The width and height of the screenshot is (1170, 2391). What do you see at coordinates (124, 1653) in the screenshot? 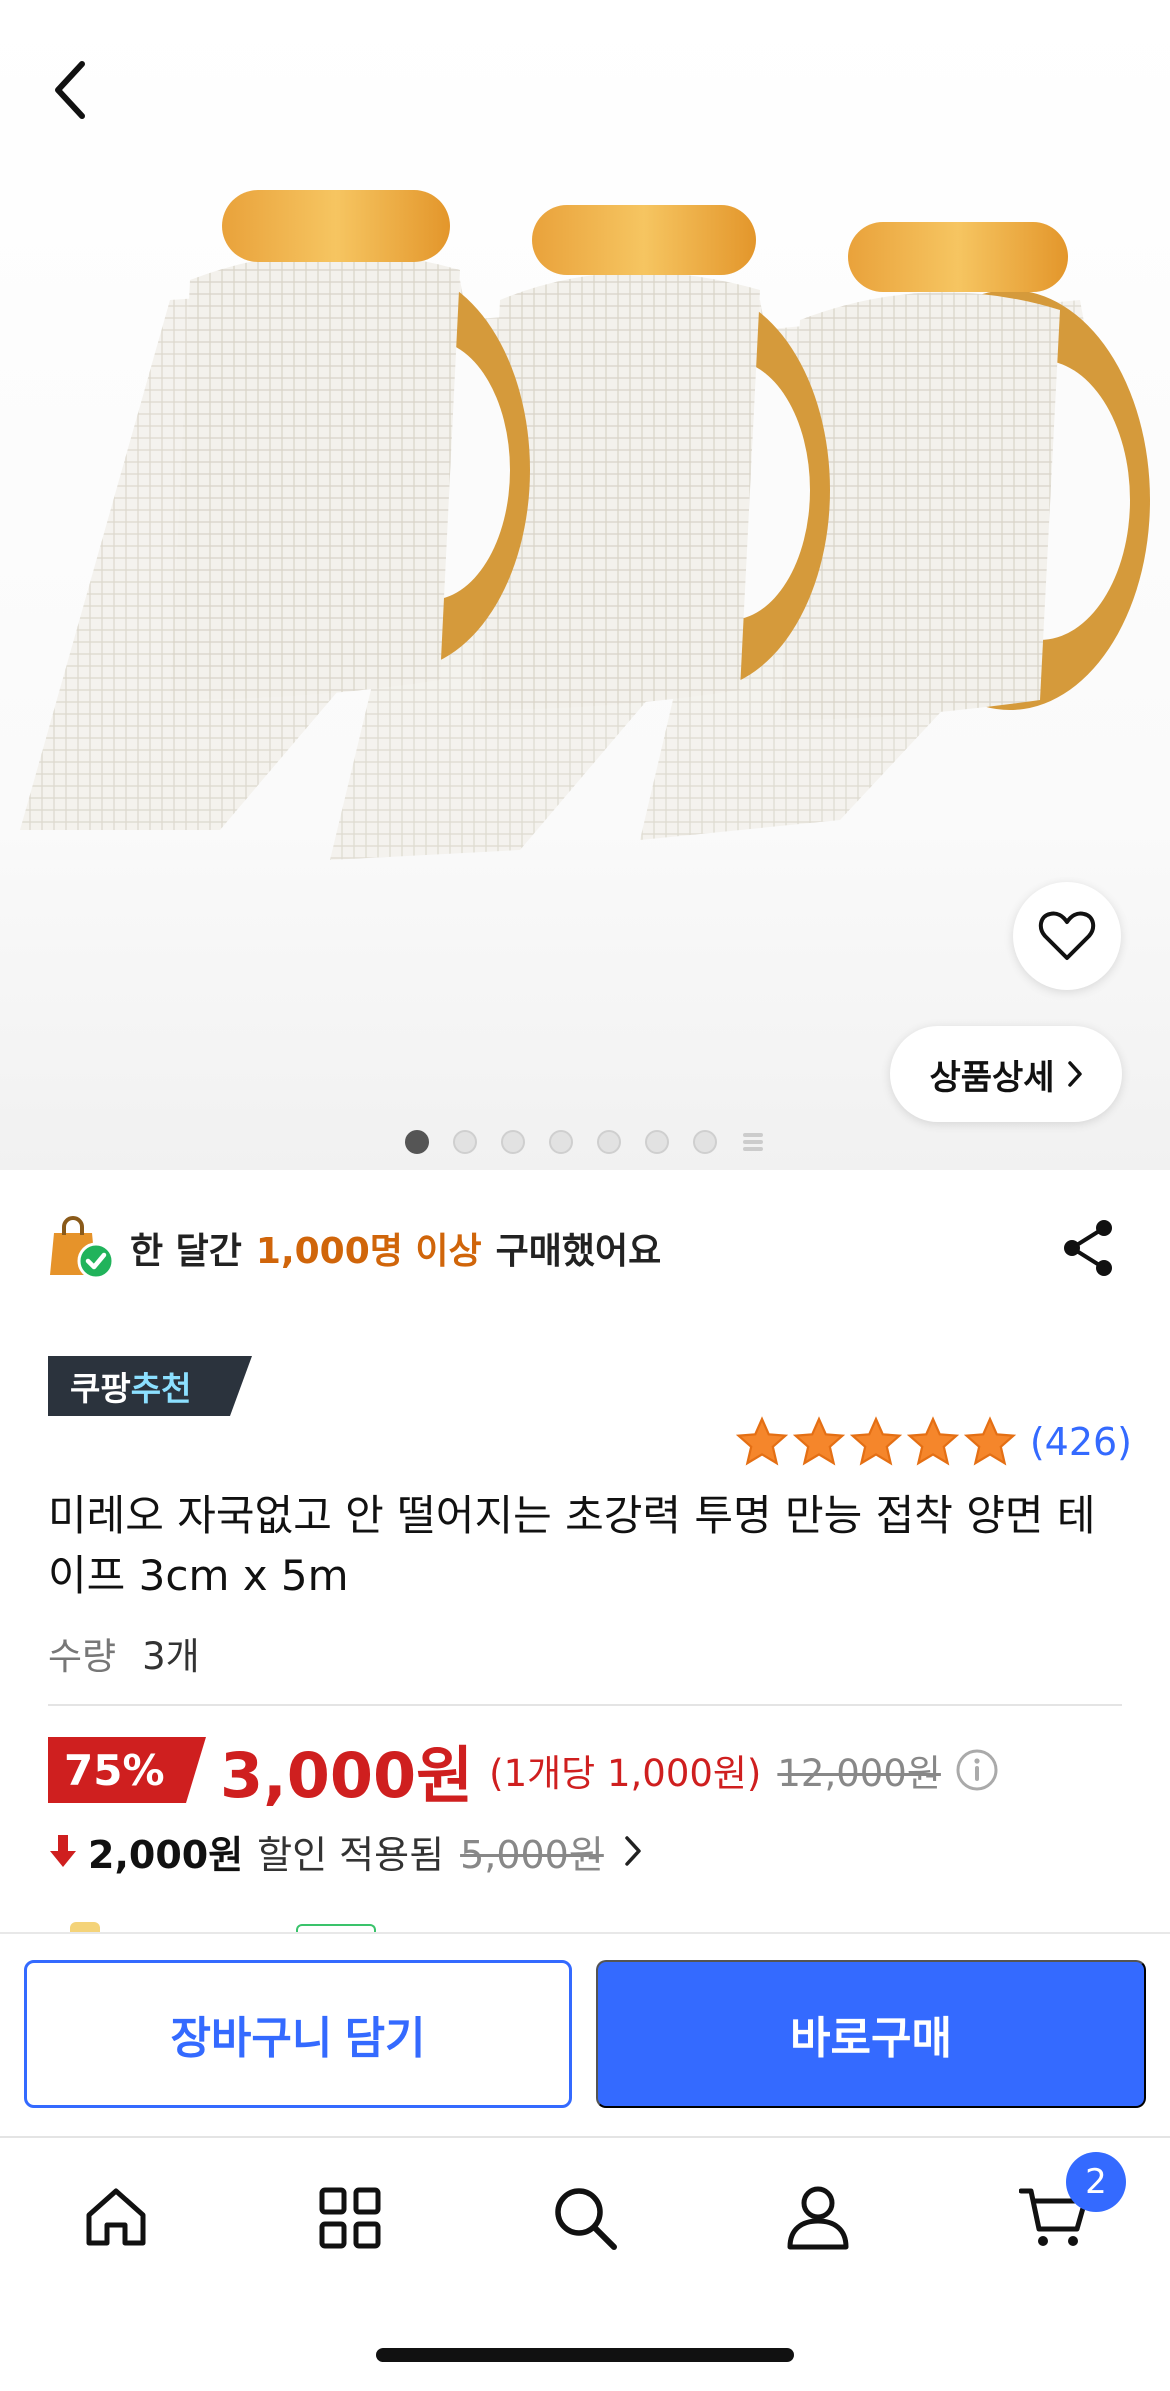
I see `quantity-info: 수량 3개` at bounding box center [124, 1653].